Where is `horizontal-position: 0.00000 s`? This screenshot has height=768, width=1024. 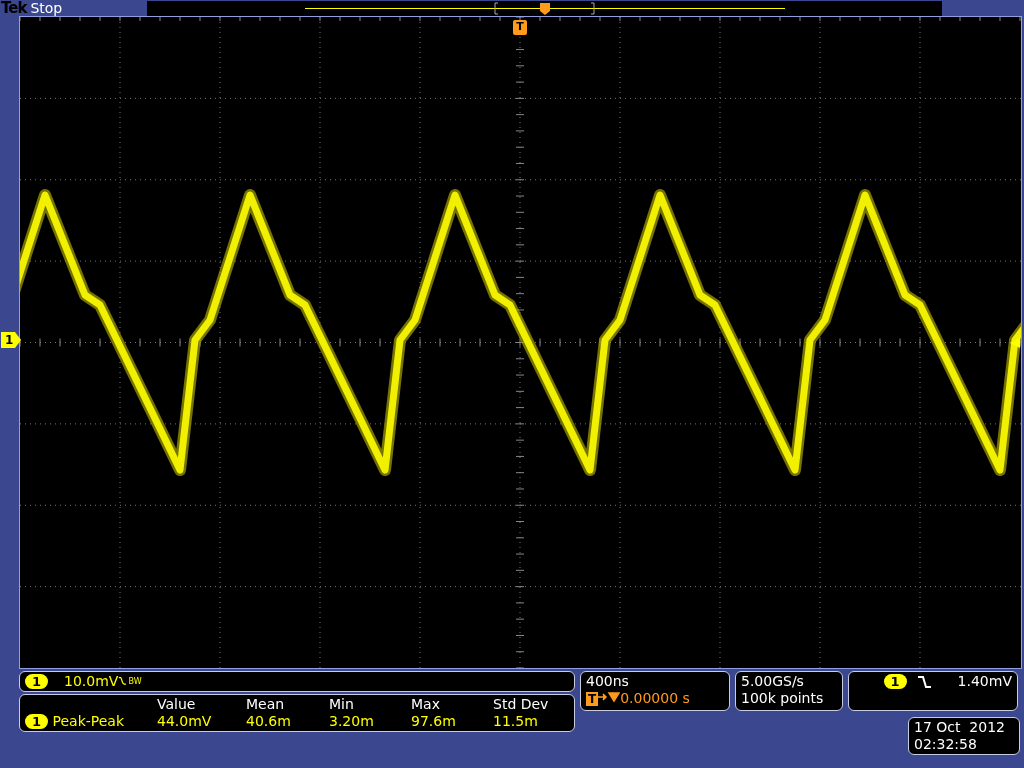
horizontal-position: 0.00000 s is located at coordinates (655, 698).